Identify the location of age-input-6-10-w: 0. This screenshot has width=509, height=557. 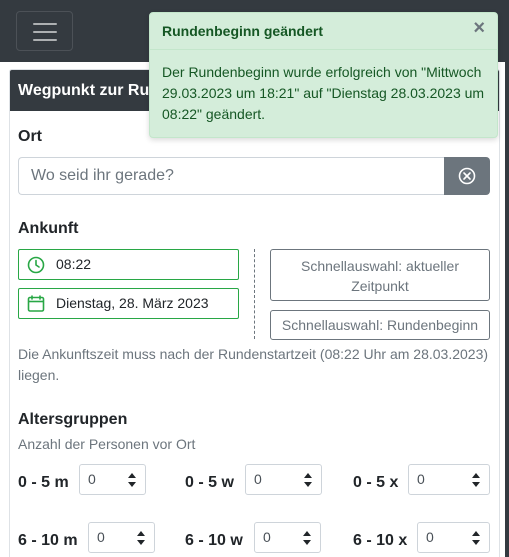
(287, 537).